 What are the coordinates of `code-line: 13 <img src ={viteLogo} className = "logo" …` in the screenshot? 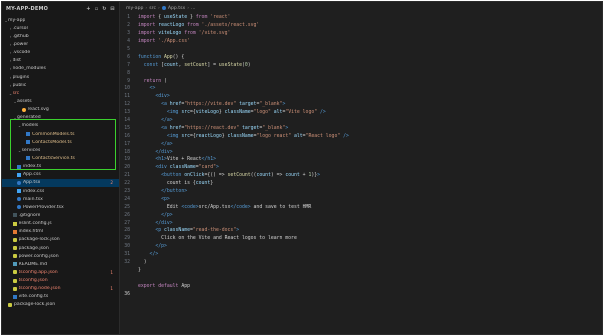 It's located at (361, 113).